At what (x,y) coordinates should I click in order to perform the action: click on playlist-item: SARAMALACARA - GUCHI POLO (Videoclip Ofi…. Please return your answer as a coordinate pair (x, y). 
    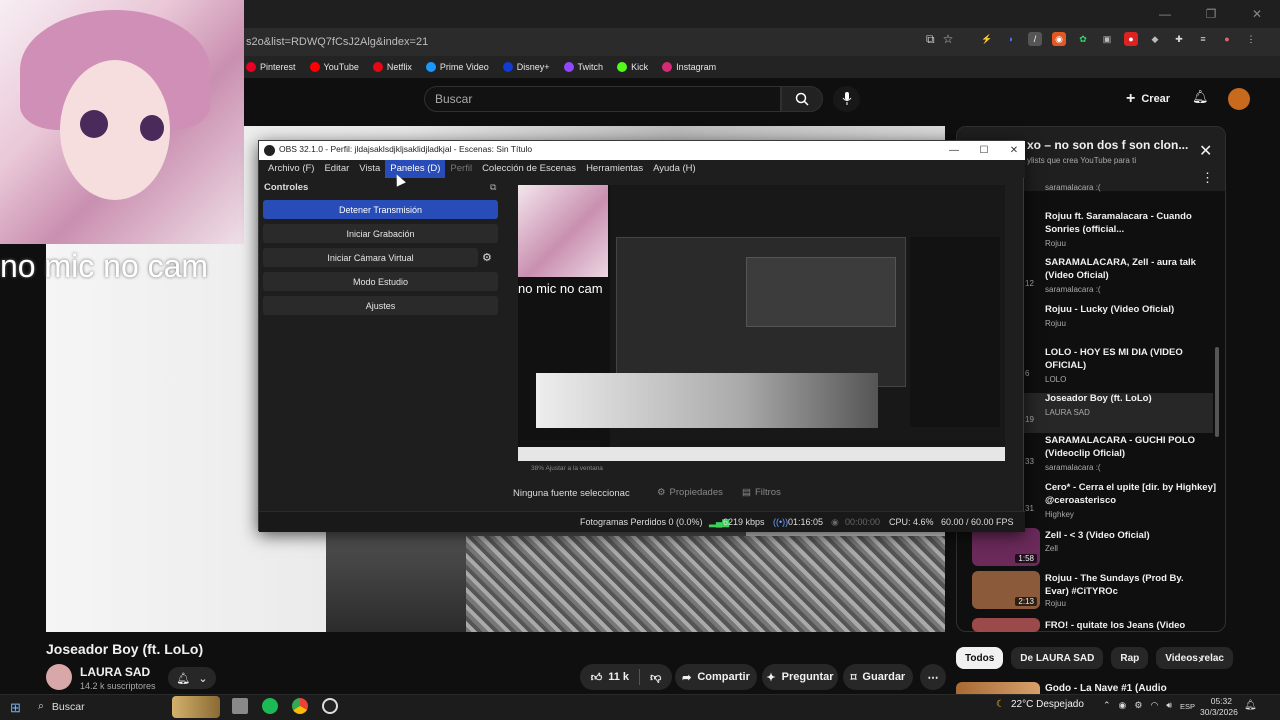
    Looking at the image, I should click on (1135, 453).